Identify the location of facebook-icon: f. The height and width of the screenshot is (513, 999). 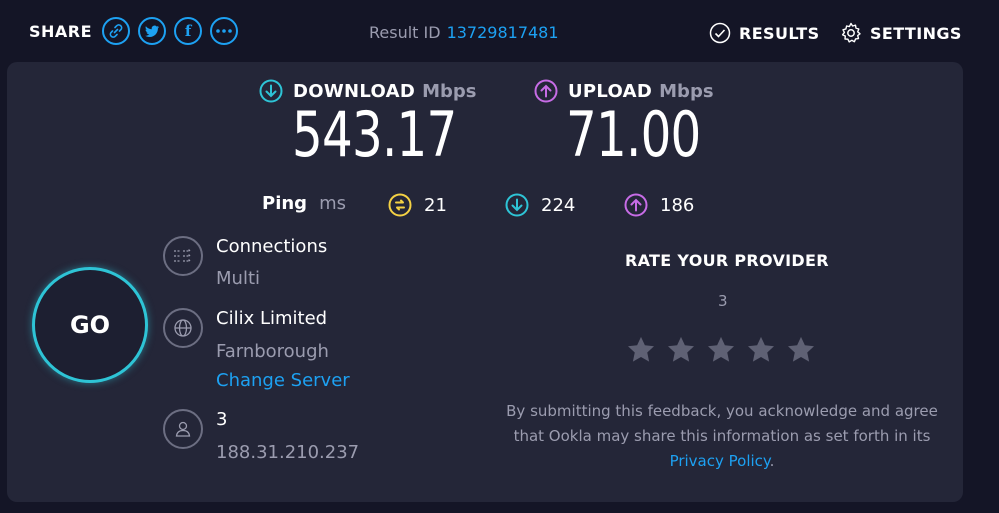
(188, 31).